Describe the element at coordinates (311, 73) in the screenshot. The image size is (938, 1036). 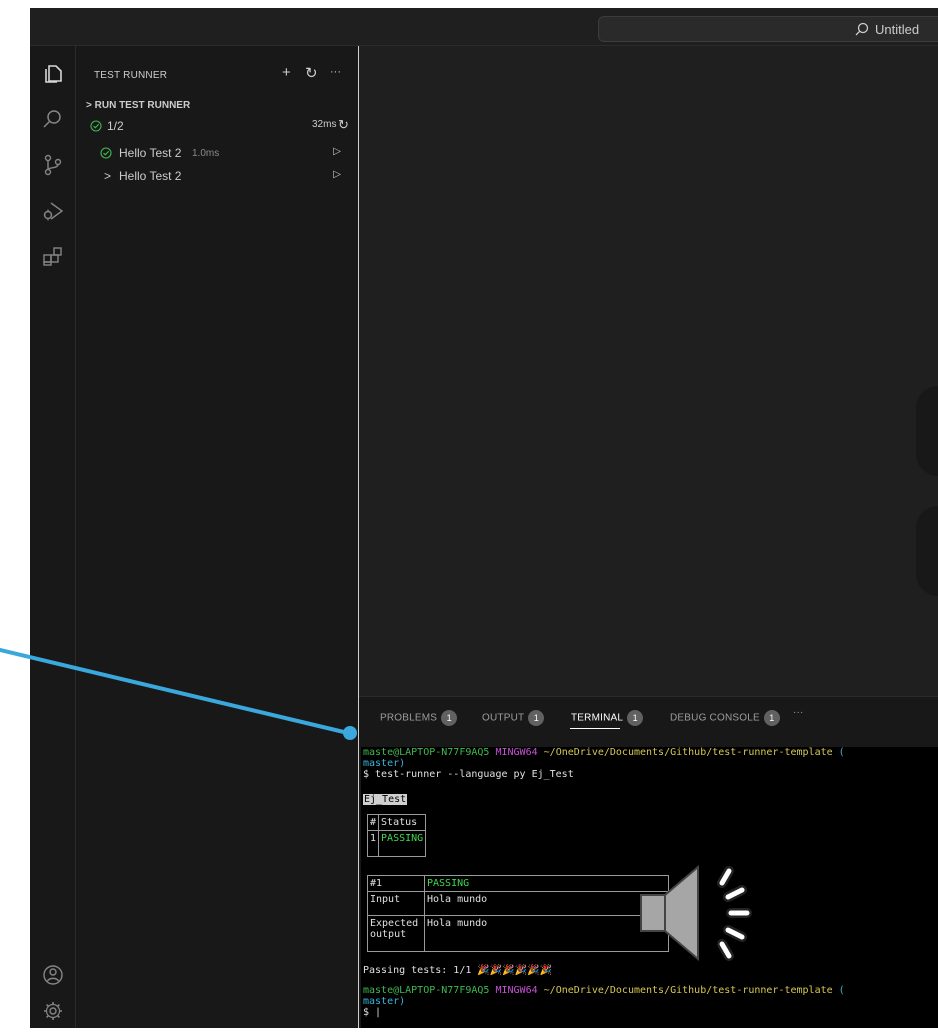
I see `refresh-icon: ↻` at that location.